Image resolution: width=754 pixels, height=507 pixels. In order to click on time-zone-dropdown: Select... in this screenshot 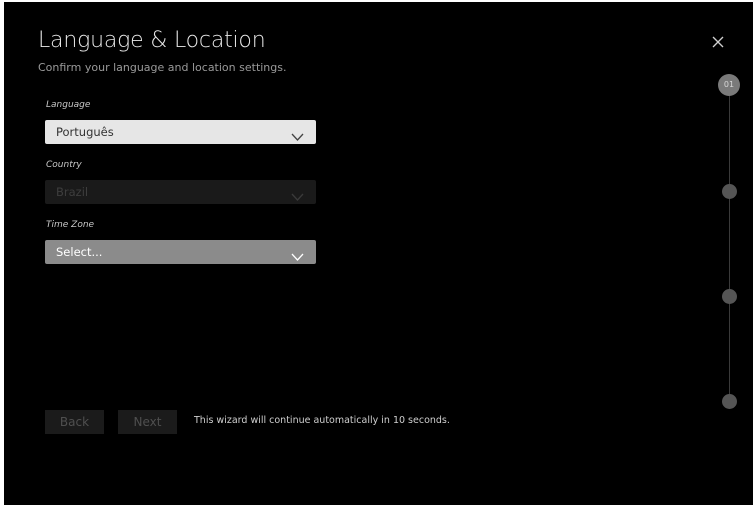, I will do `click(180, 252)`.